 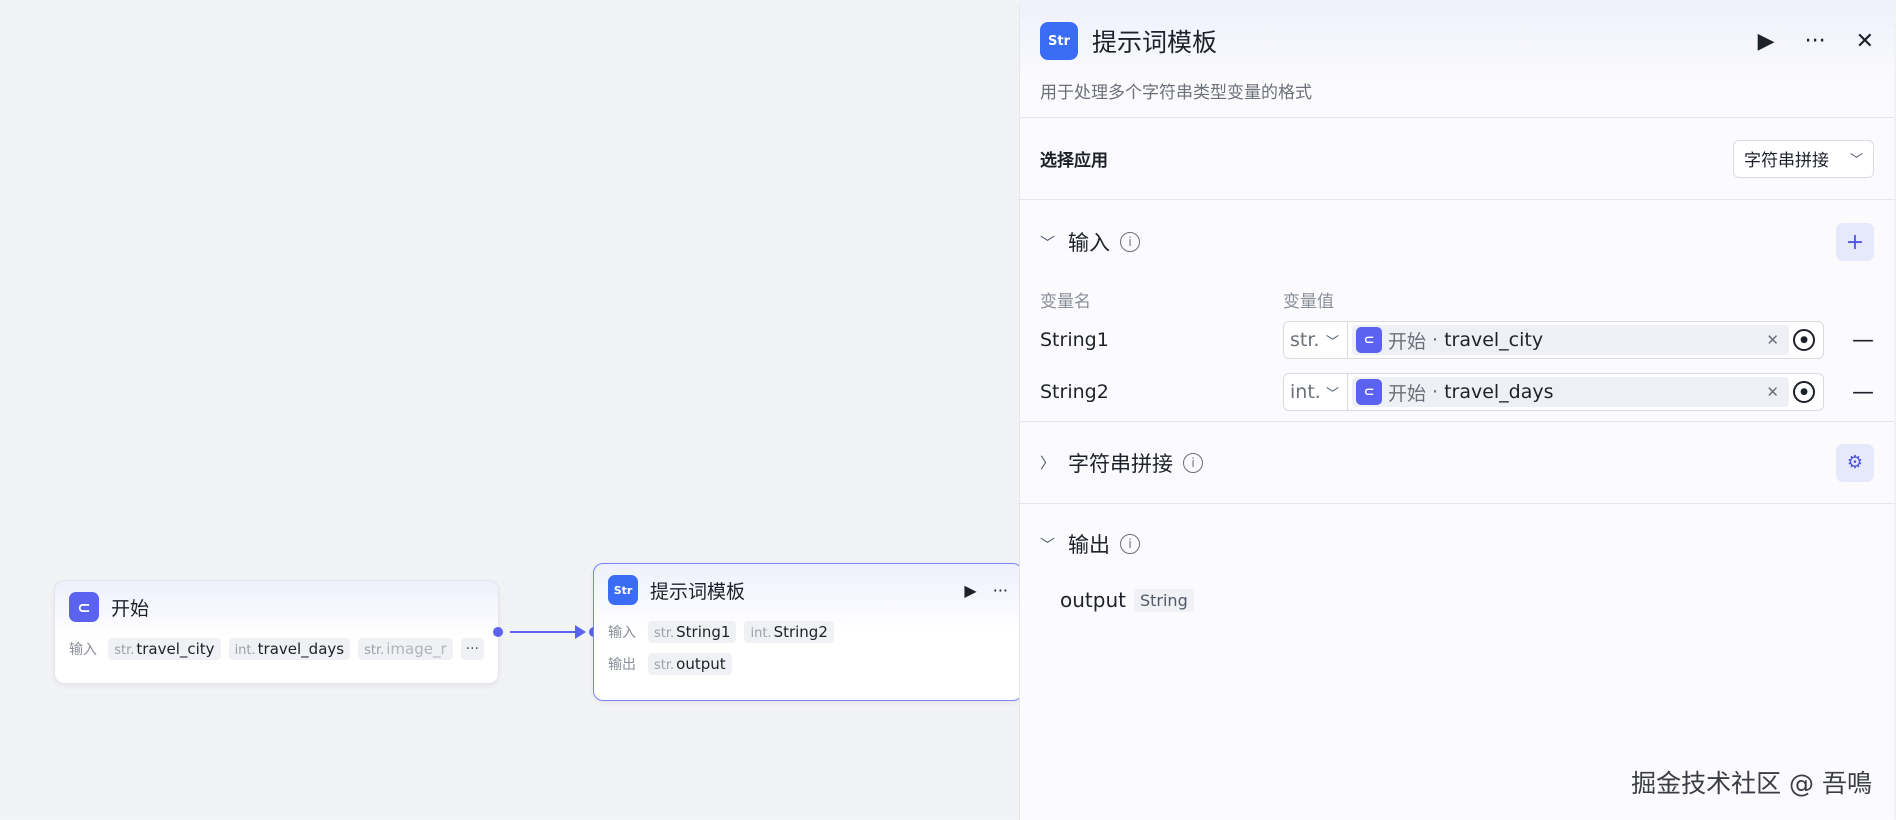 What do you see at coordinates (1065, 301) in the screenshot?
I see `col-head-name: 变量名` at bounding box center [1065, 301].